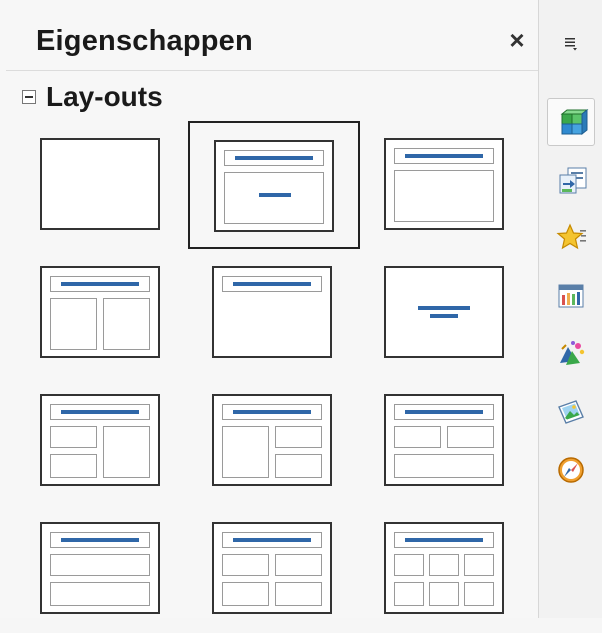  I want to click on layout-title-6-content, so click(446, 569).